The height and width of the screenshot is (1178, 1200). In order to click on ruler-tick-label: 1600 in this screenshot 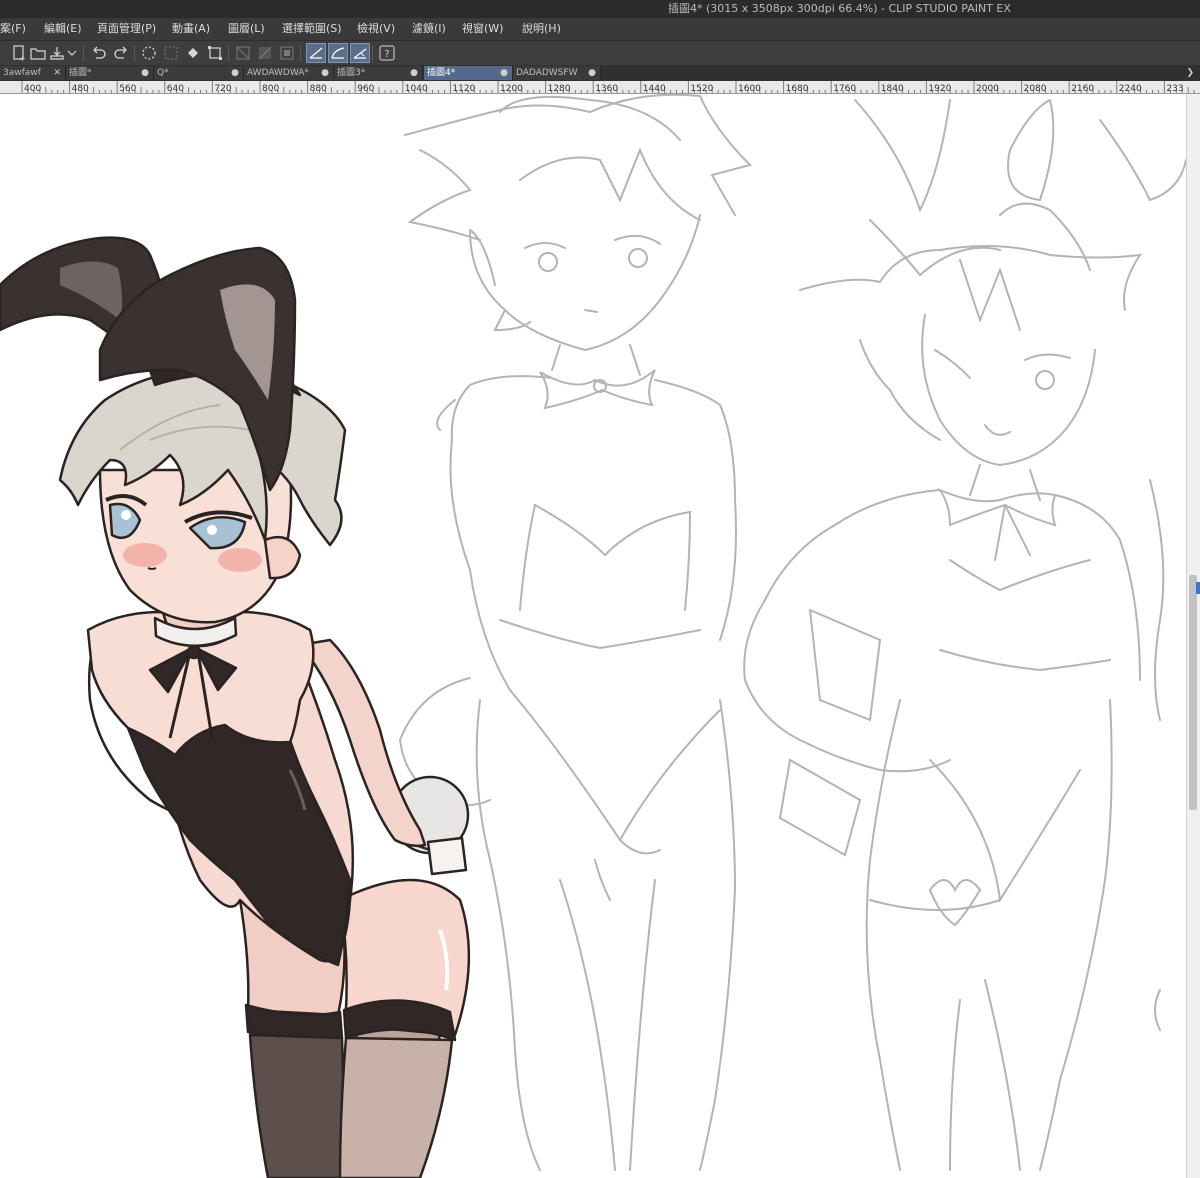, I will do `click(749, 89)`.